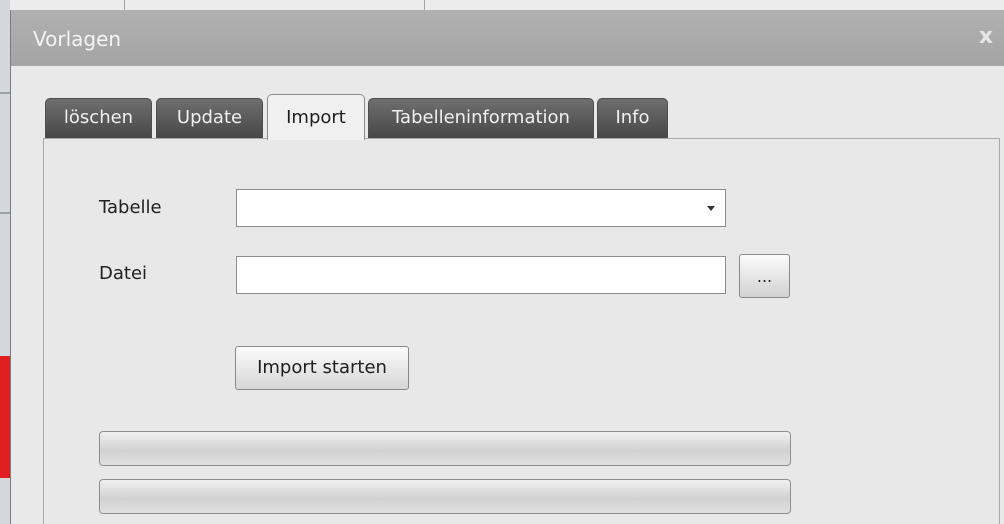 This screenshot has height=524, width=1004. I want to click on close-icon: x, so click(986, 37).